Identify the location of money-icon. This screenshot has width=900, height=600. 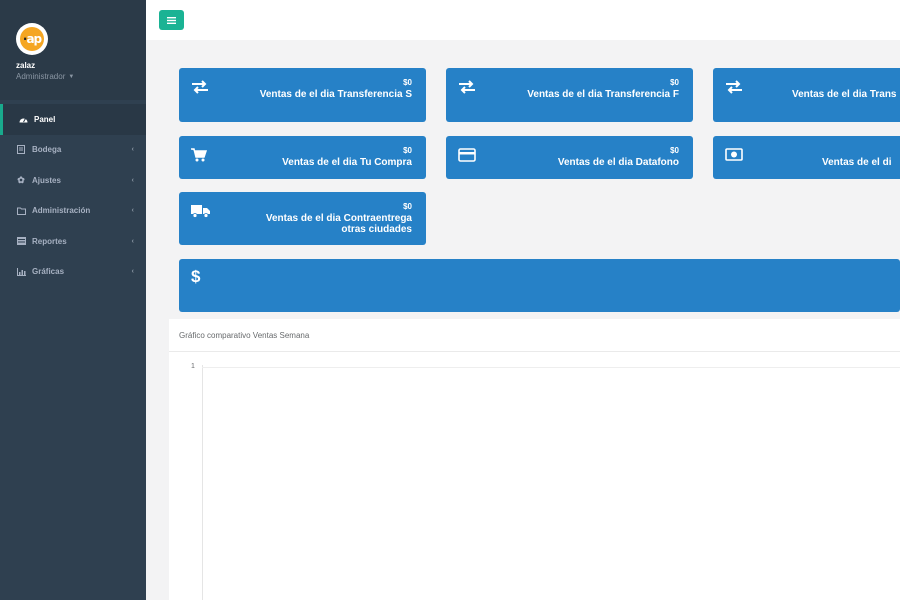
(734, 157).